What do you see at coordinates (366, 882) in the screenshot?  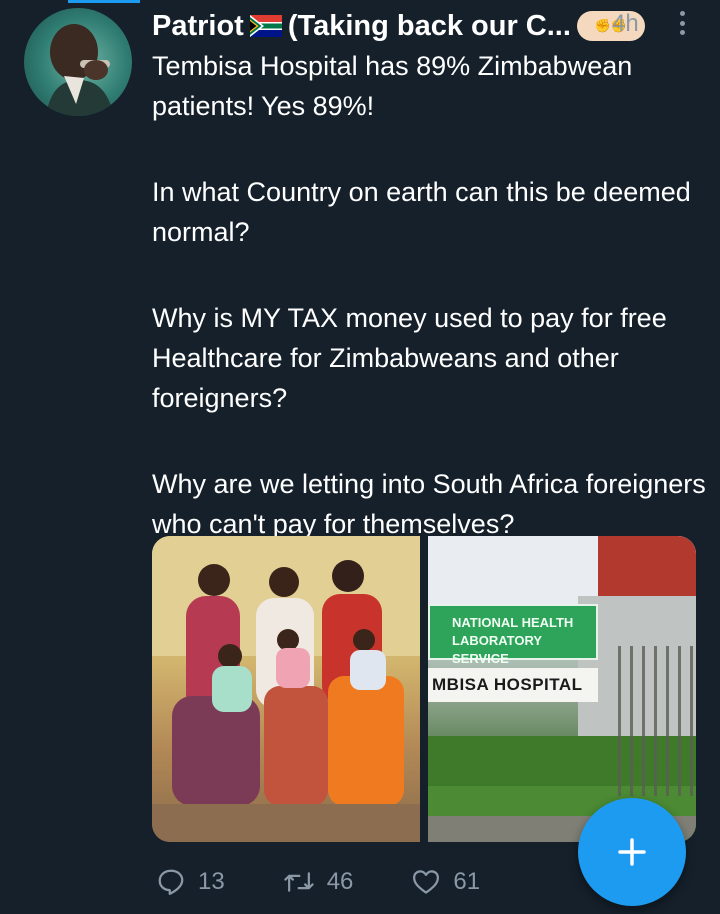 I see `tweet-actions: 13 46 61` at bounding box center [366, 882].